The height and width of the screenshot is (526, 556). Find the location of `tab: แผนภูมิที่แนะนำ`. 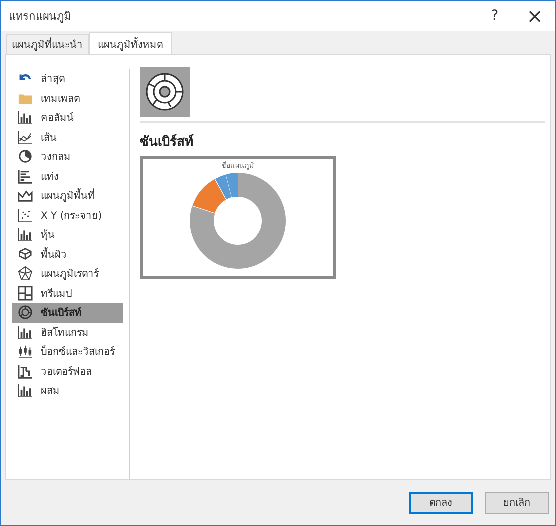

tab: แผนภูมิที่แนะนำ is located at coordinates (47, 44).